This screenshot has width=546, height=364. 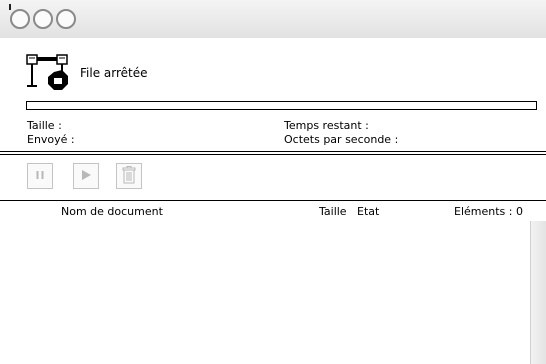 What do you see at coordinates (51, 139) in the screenshot?
I see `sent-label: Envoyé :` at bounding box center [51, 139].